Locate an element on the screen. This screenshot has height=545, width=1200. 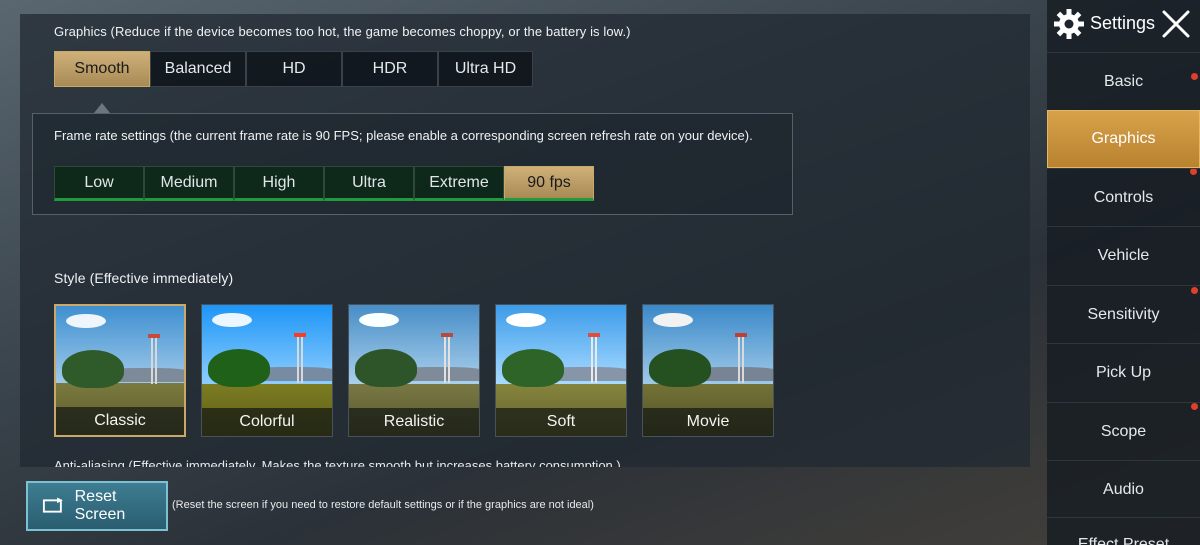
sidebar-item-basic: Basic is located at coordinates (1123, 81).